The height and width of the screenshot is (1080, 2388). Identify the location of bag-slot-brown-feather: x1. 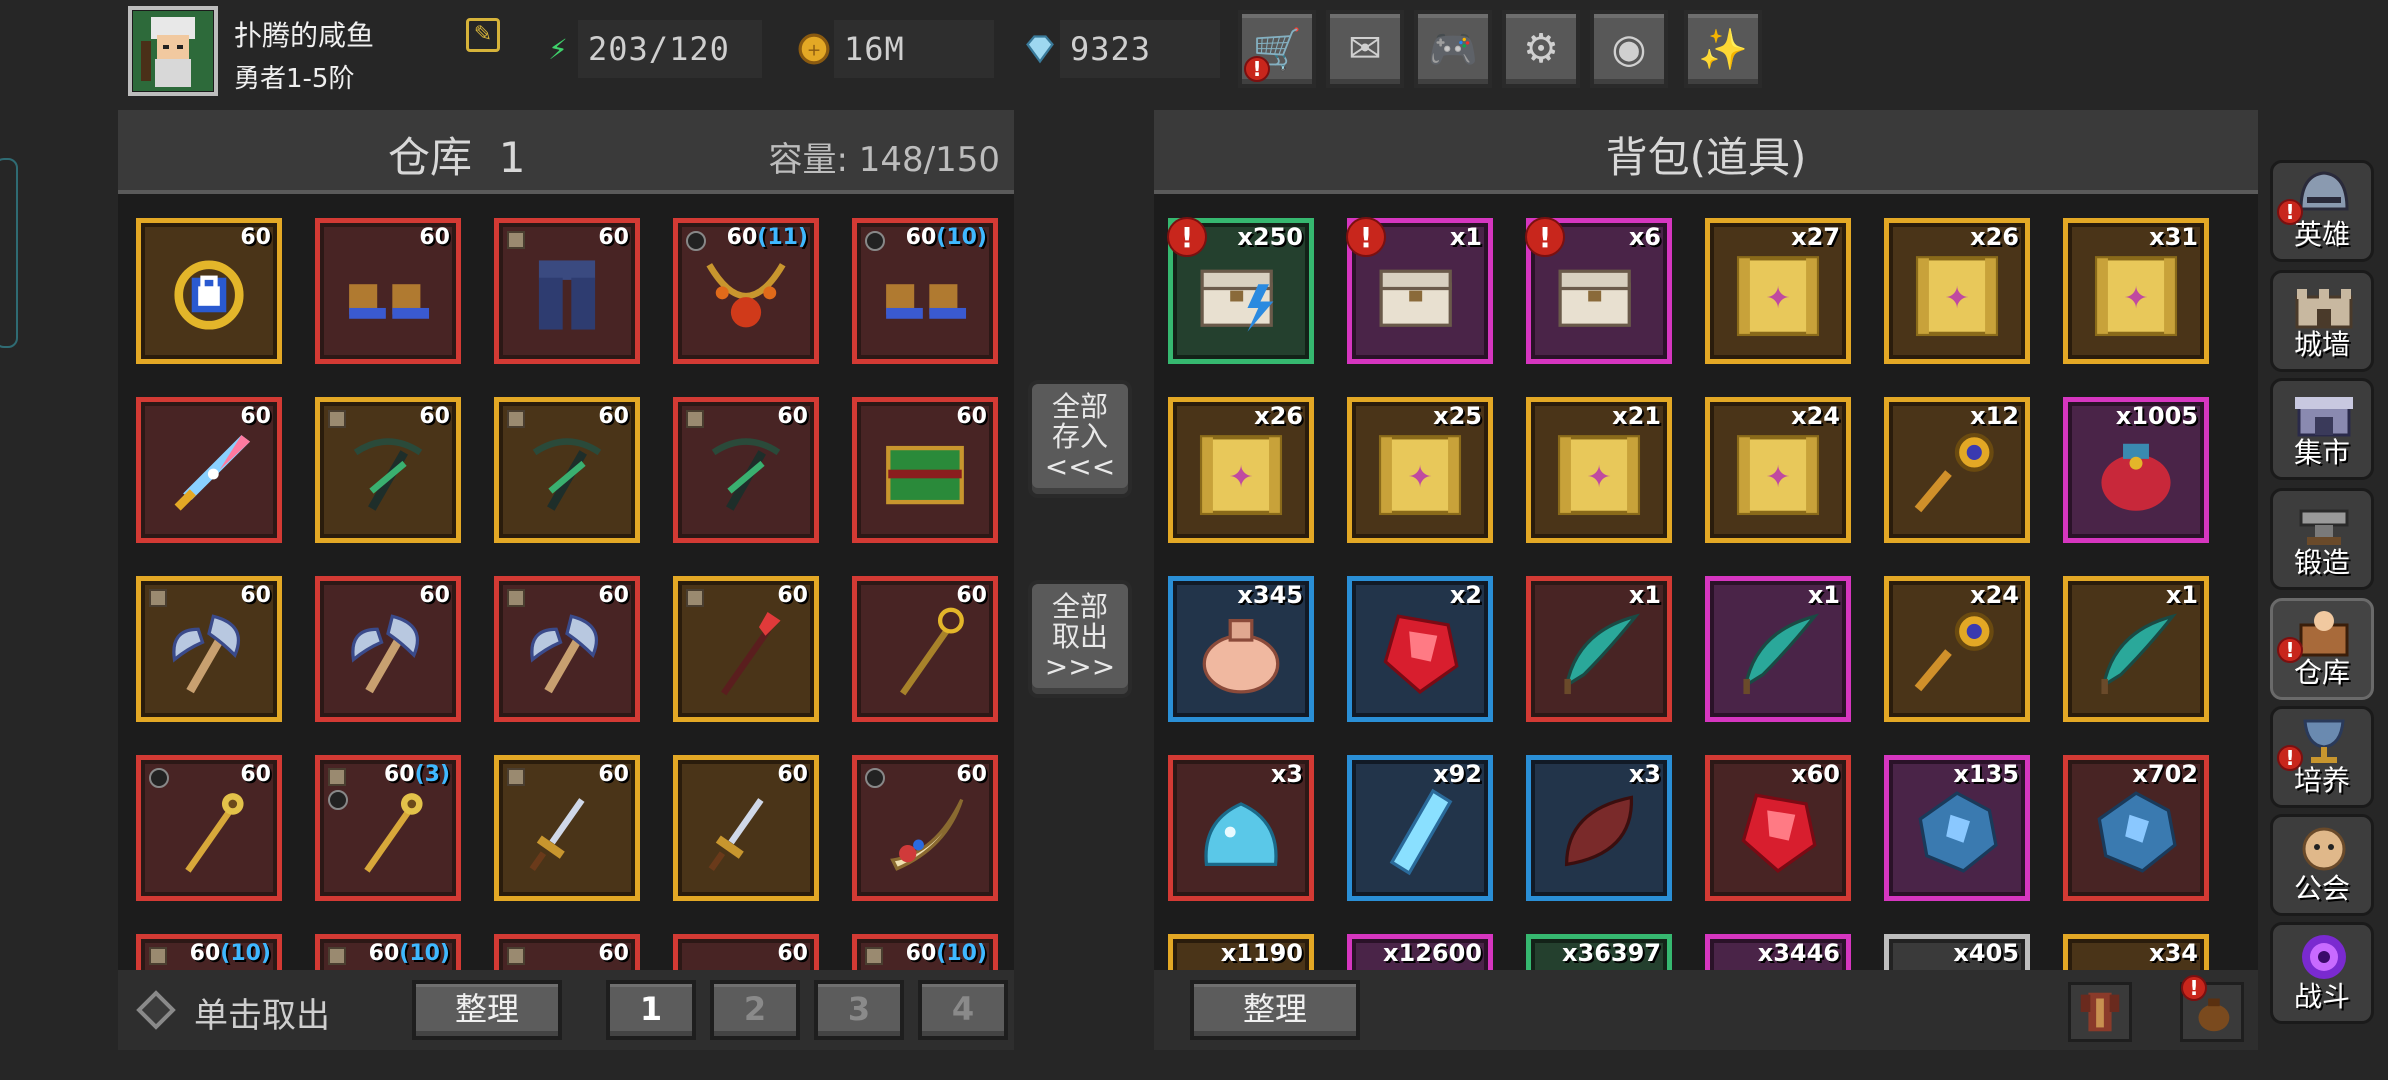
(2136, 649).